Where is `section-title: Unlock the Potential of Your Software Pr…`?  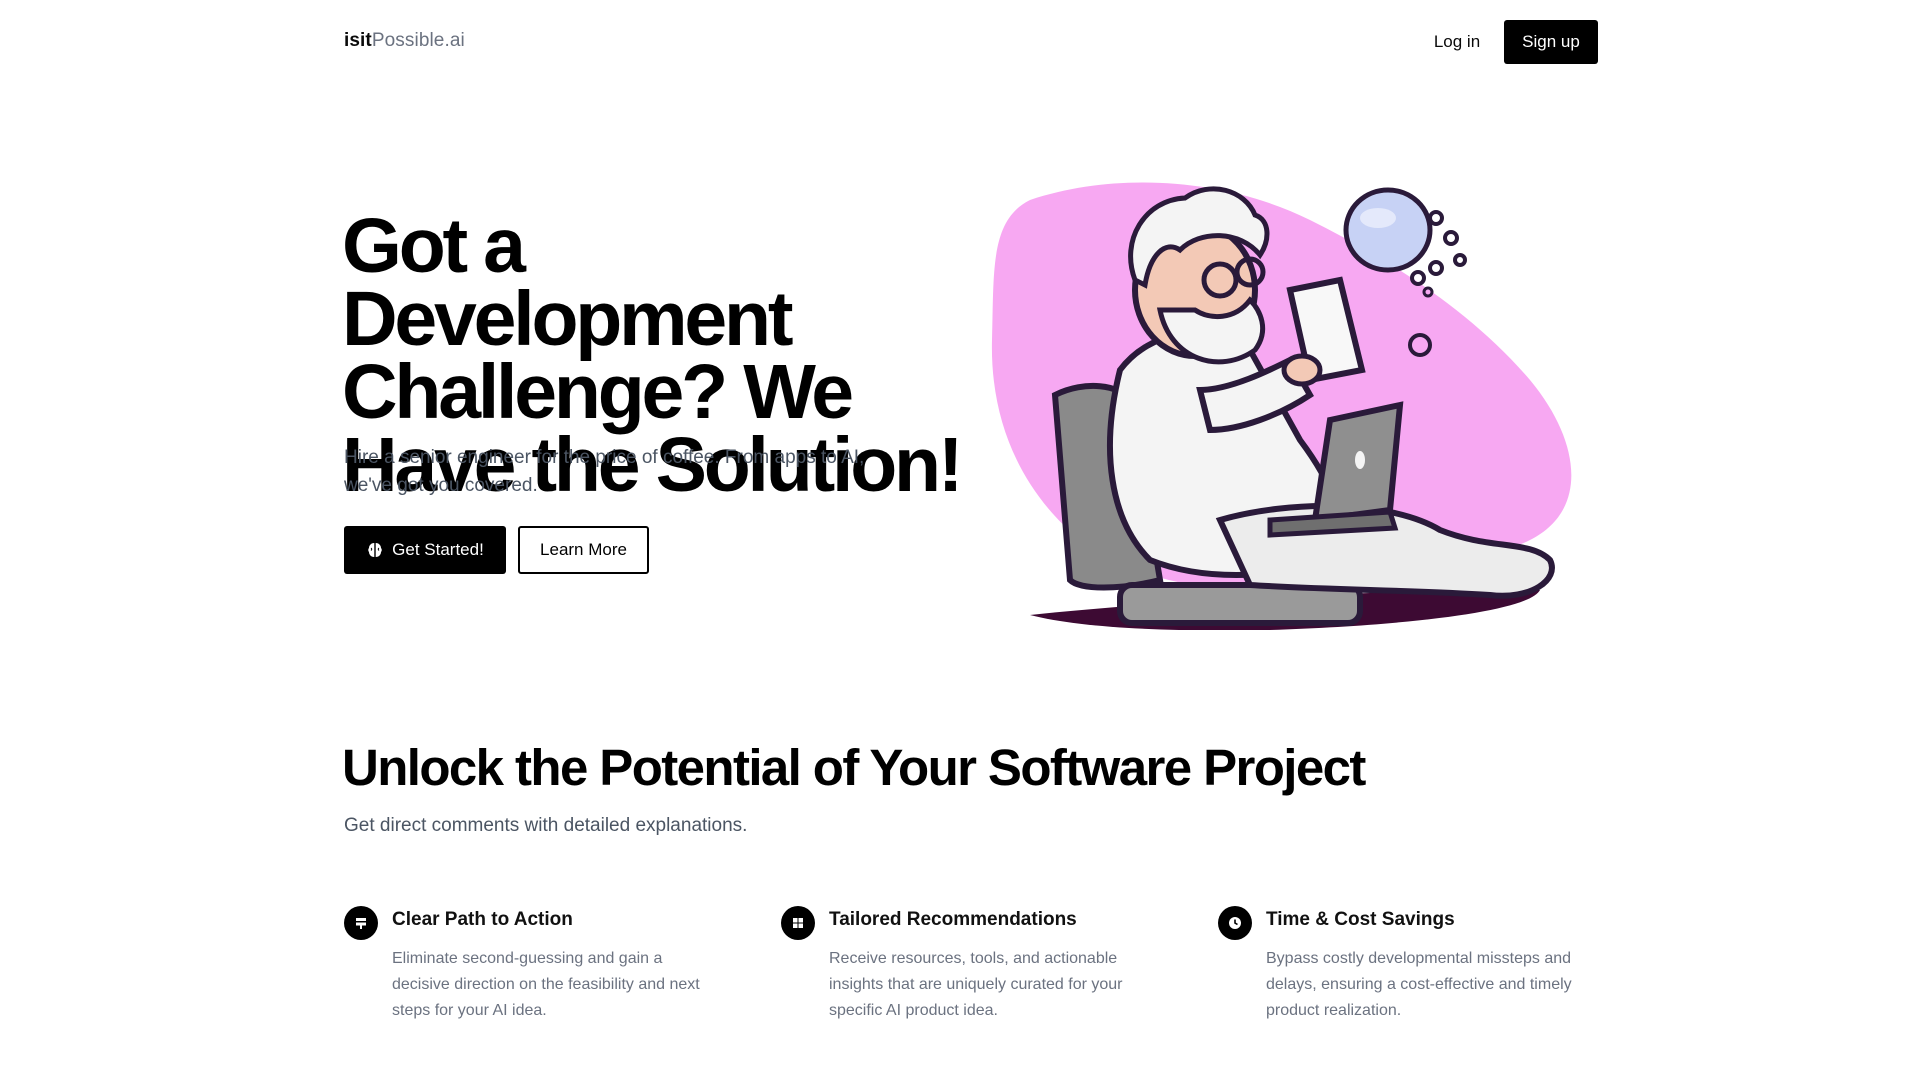 section-title: Unlock the Potential of Your Software Pr… is located at coordinates (854, 767).